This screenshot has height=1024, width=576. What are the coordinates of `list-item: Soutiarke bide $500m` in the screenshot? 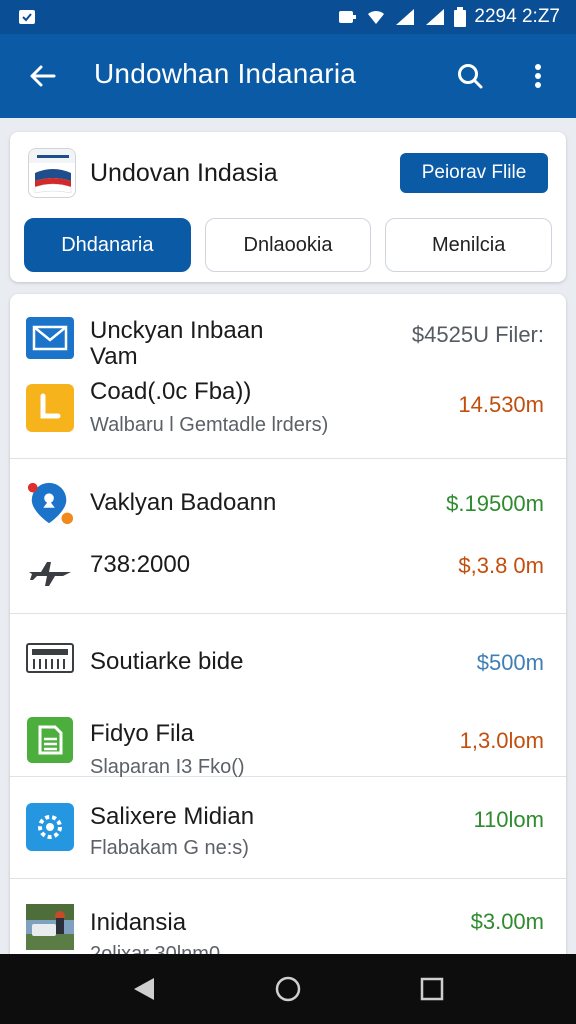 It's located at (288, 654).